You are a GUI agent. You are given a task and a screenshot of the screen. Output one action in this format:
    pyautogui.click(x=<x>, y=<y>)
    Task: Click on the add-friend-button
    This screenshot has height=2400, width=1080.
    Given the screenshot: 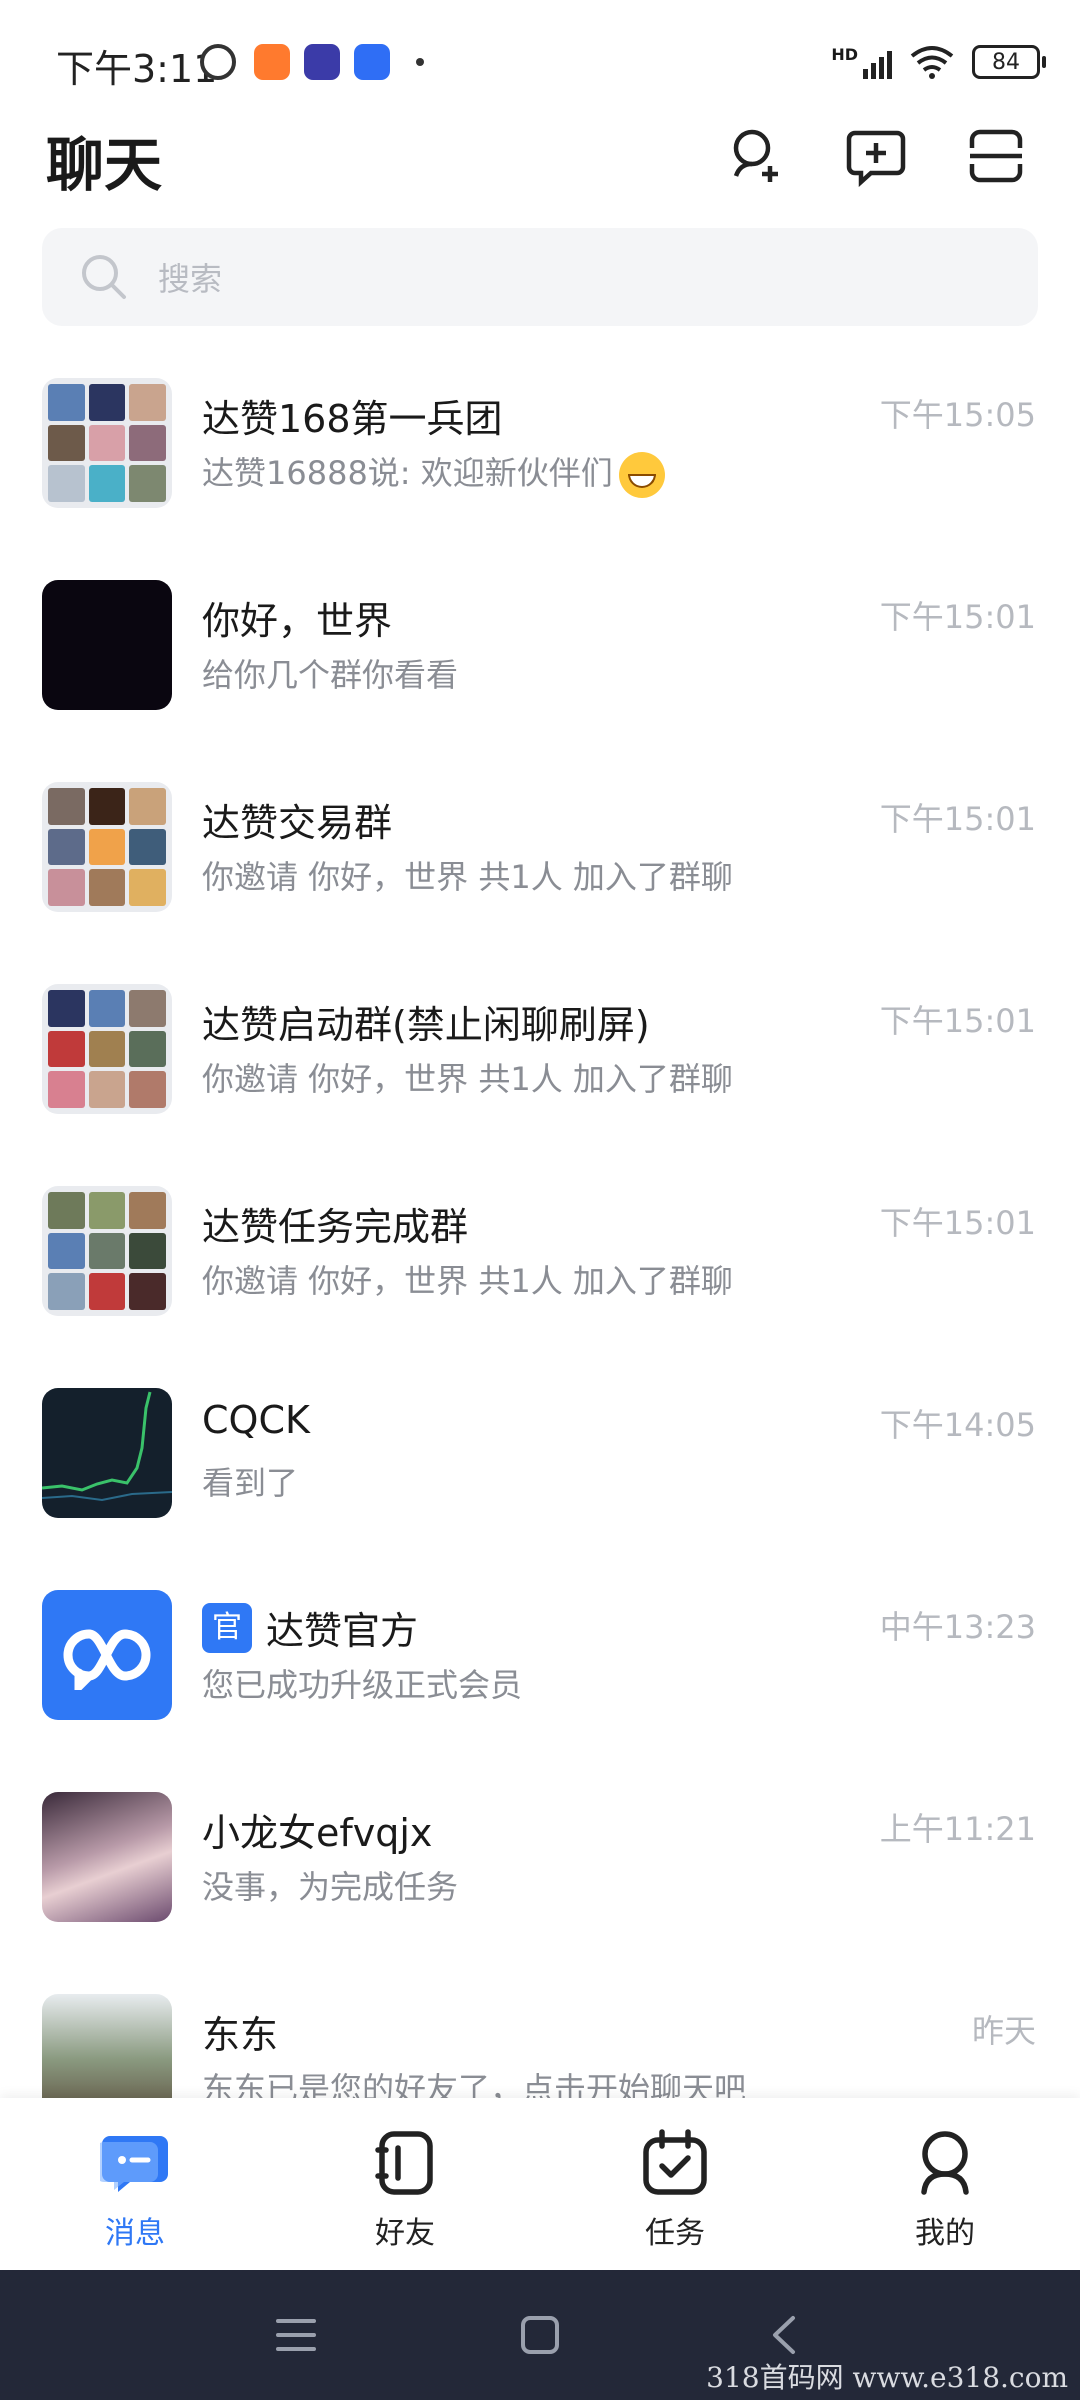 What is the action you would take?
    pyautogui.click(x=756, y=156)
    